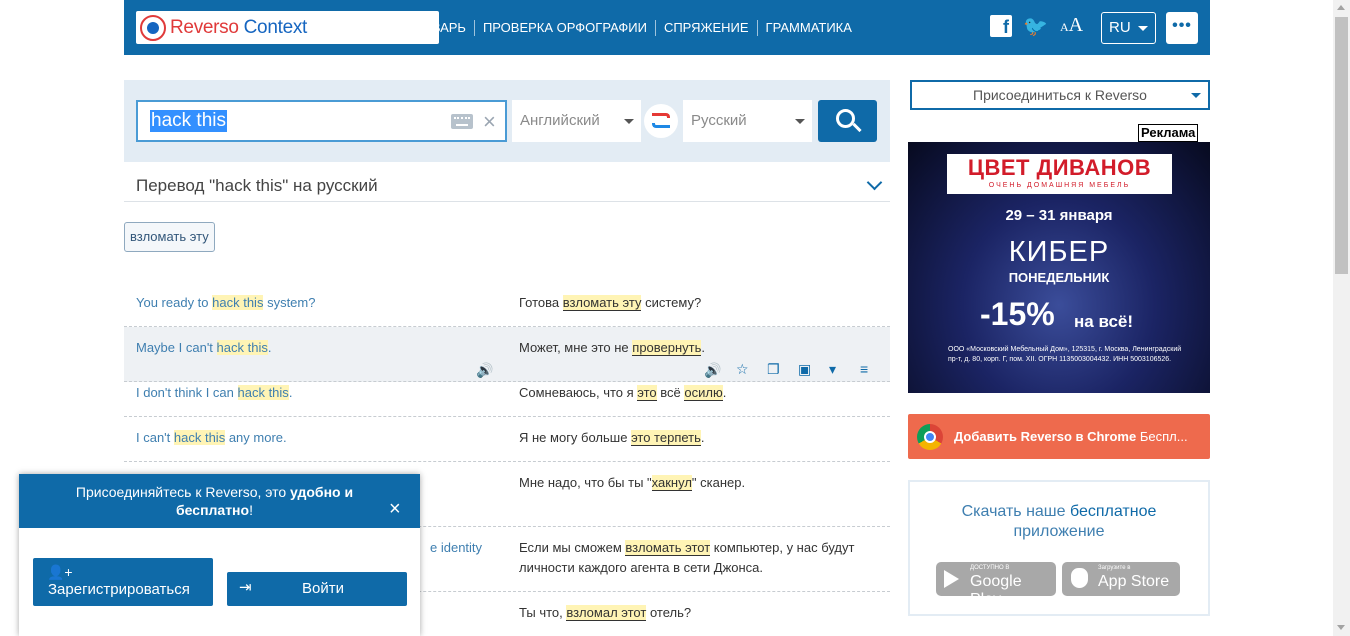  I want to click on google-play-icon, so click(951, 579).